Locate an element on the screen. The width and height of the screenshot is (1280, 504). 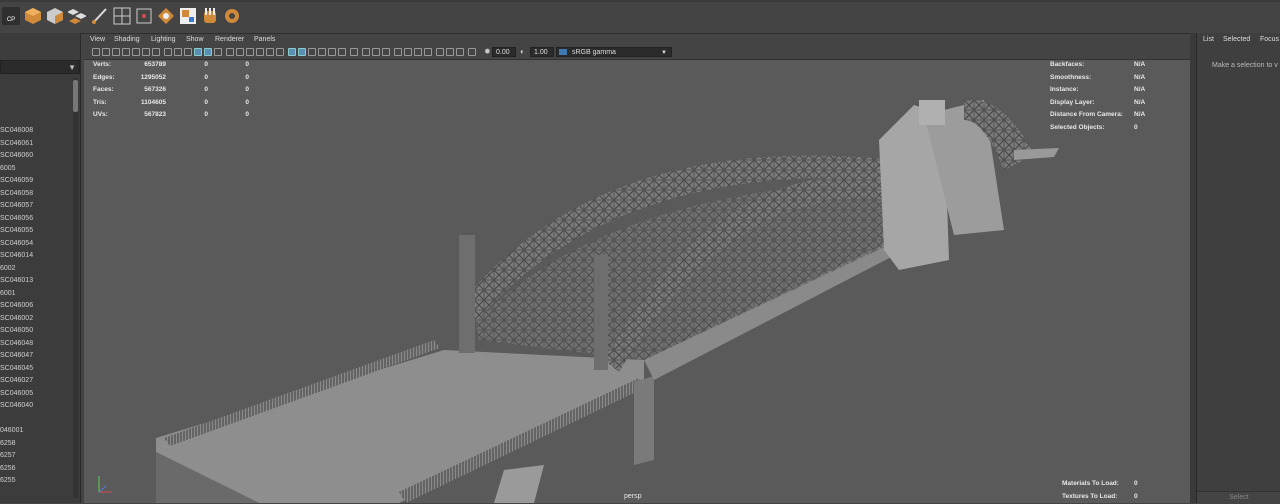
hypershade-icon is located at coordinates (166, 16).